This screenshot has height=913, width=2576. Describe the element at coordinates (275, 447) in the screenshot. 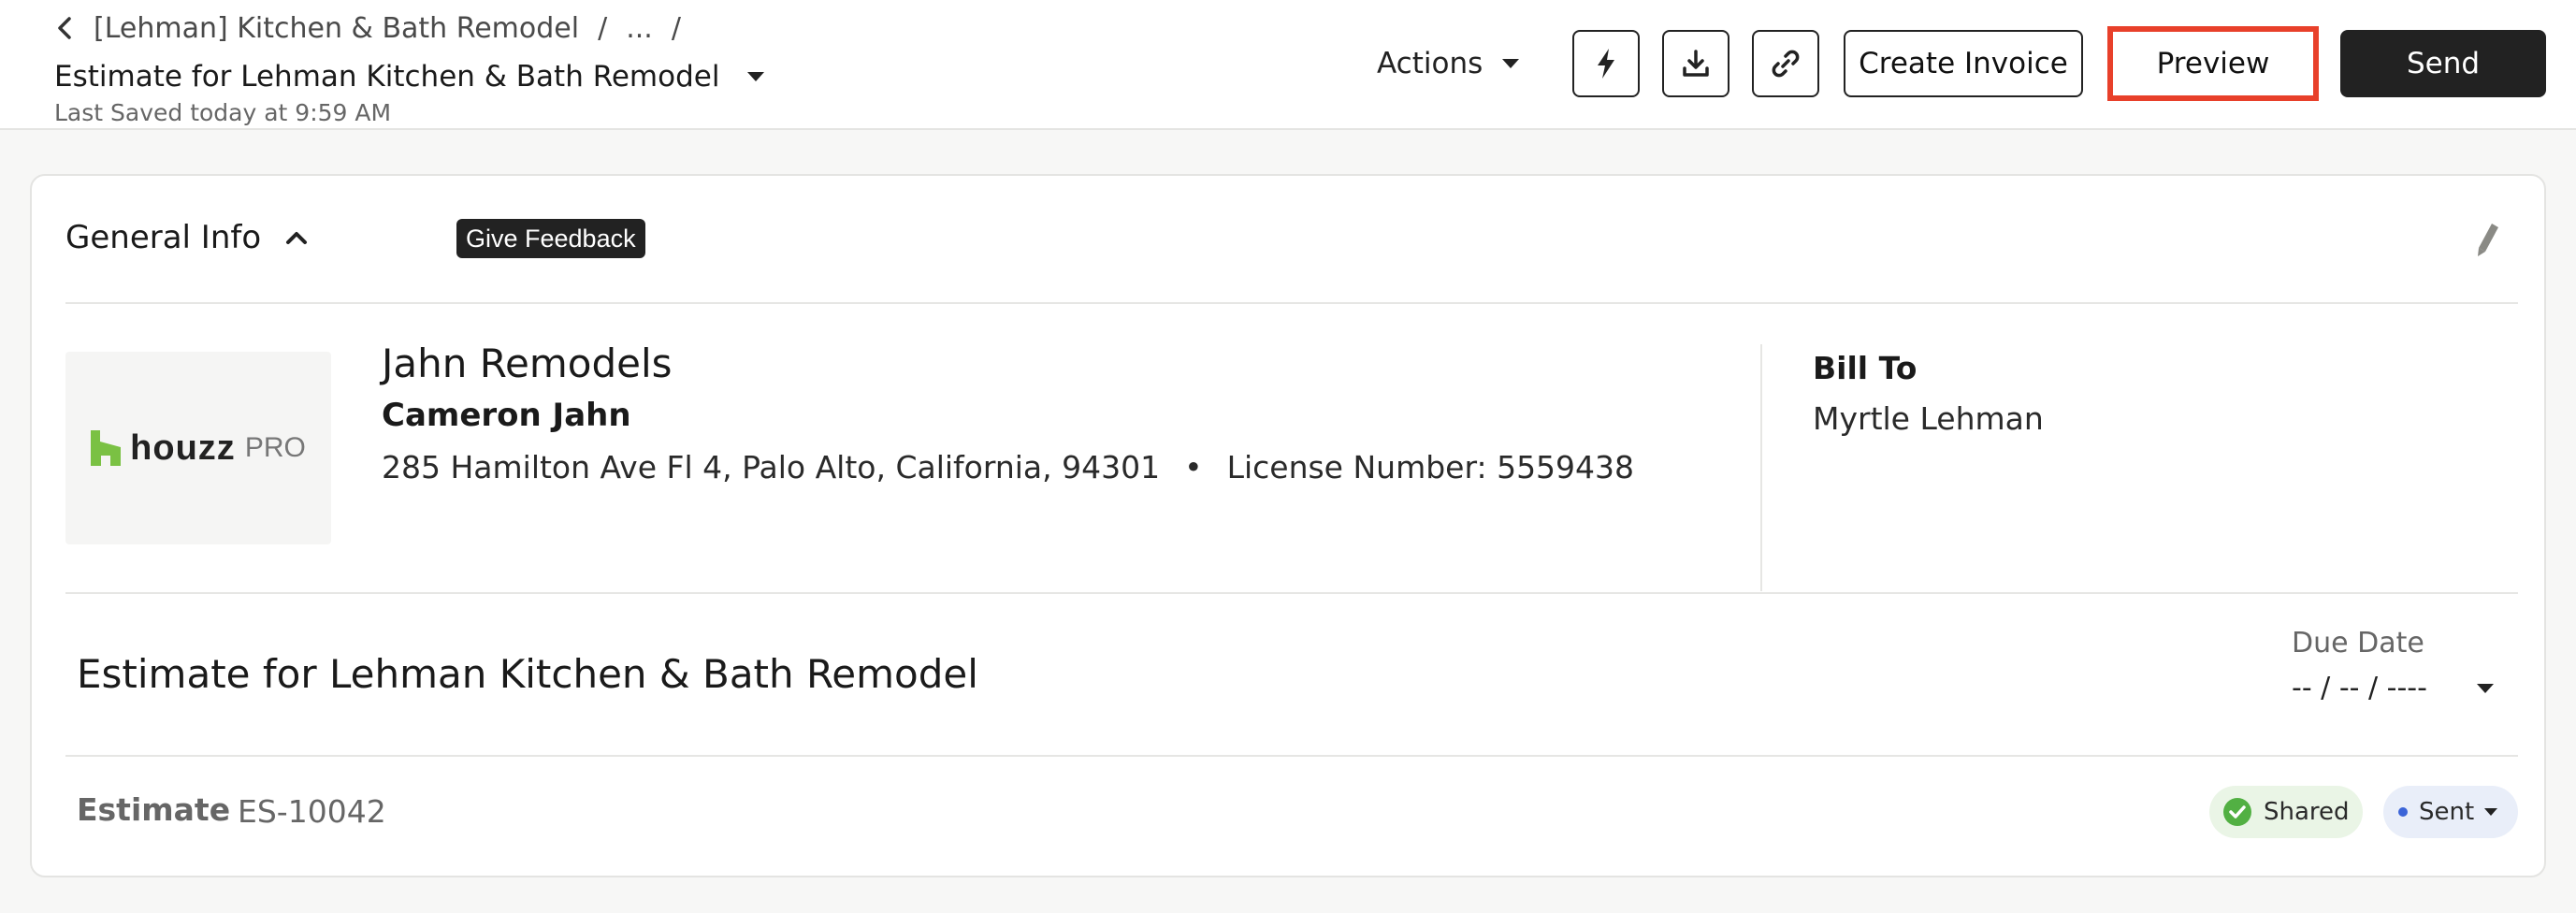

I see `logo-suffix: PRO` at that location.